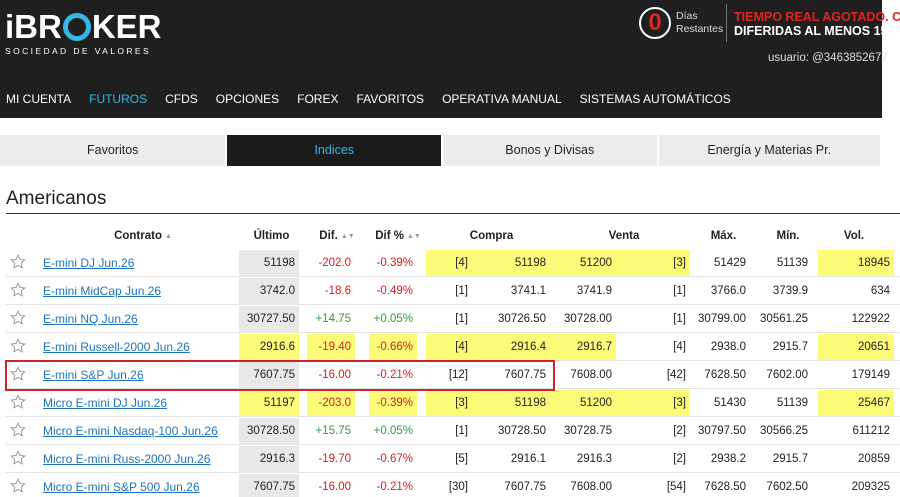  What do you see at coordinates (728, 291) in the screenshot?
I see `cell-max: 3766.0` at bounding box center [728, 291].